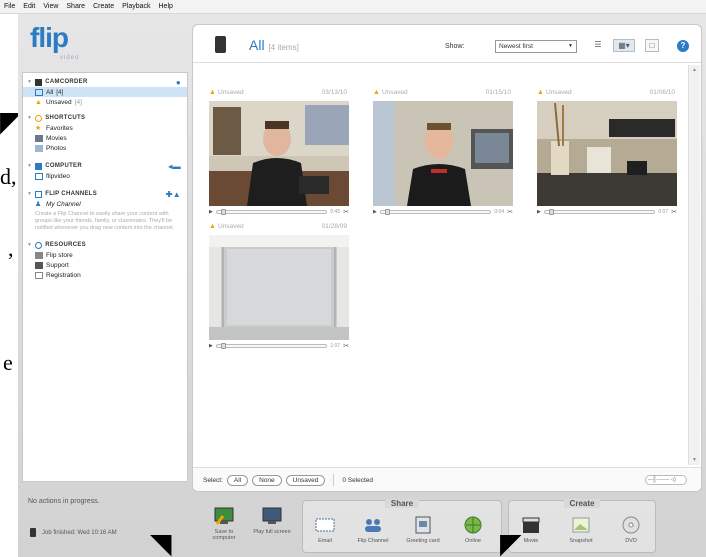 The image size is (706, 557). I want to click on menu-create: Create, so click(103, 6).